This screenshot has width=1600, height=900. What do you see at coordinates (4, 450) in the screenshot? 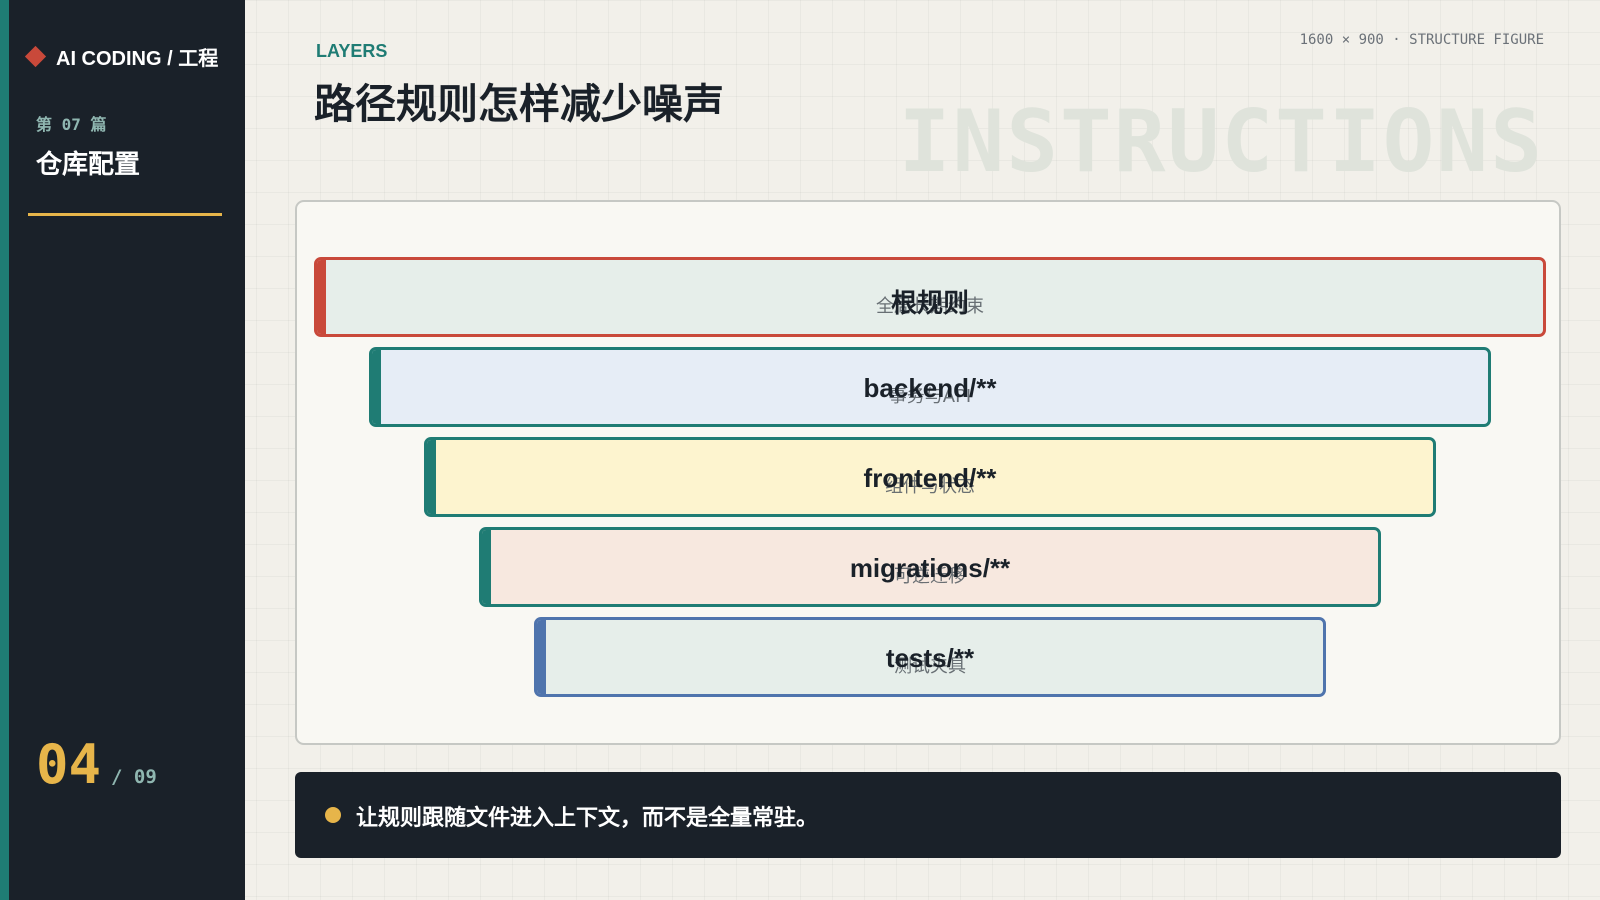
I see `sidebar-accent-edge` at bounding box center [4, 450].